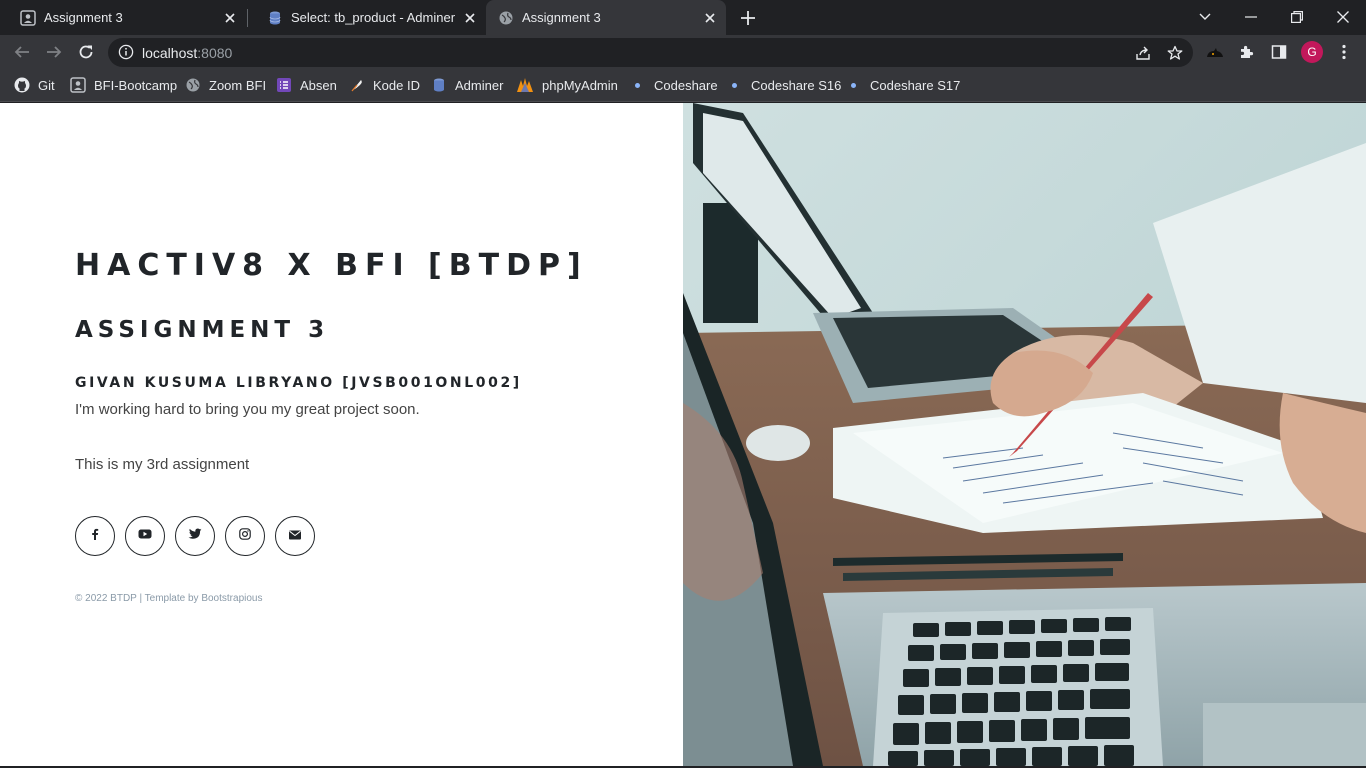  Describe the element at coordinates (1297, 17) in the screenshot. I see `restore-icon` at that location.